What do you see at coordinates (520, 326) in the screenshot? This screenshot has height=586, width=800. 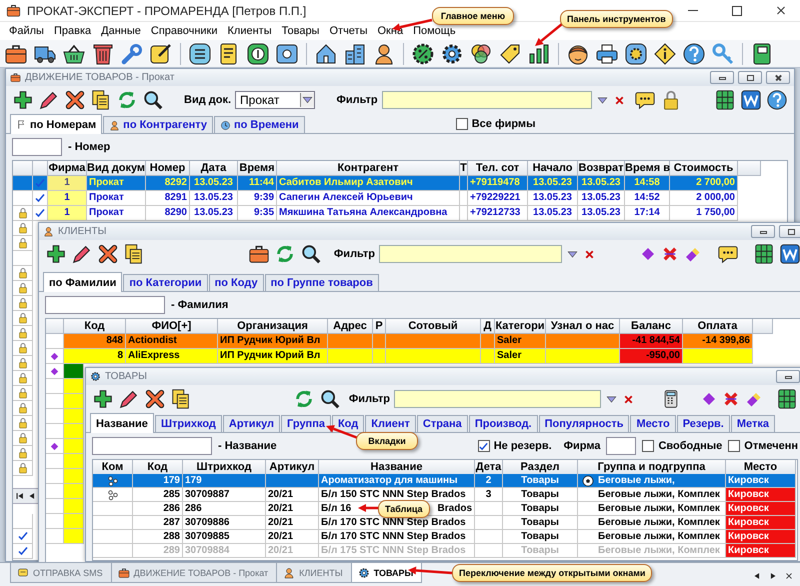 I see `column-header: Категори` at bounding box center [520, 326].